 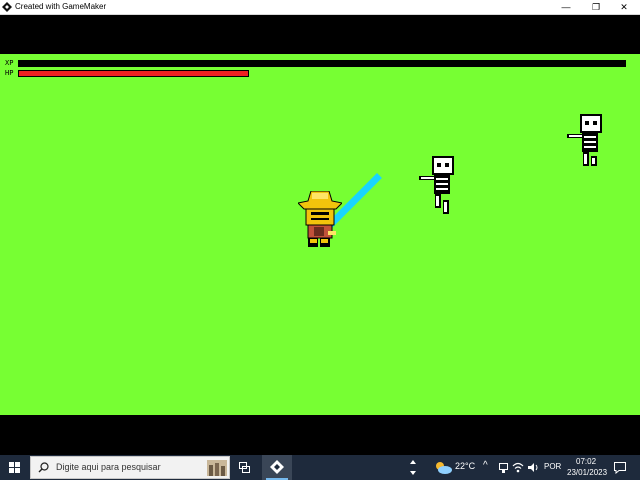 I want to click on scroll-indicator-icon, so click(x=413, y=467).